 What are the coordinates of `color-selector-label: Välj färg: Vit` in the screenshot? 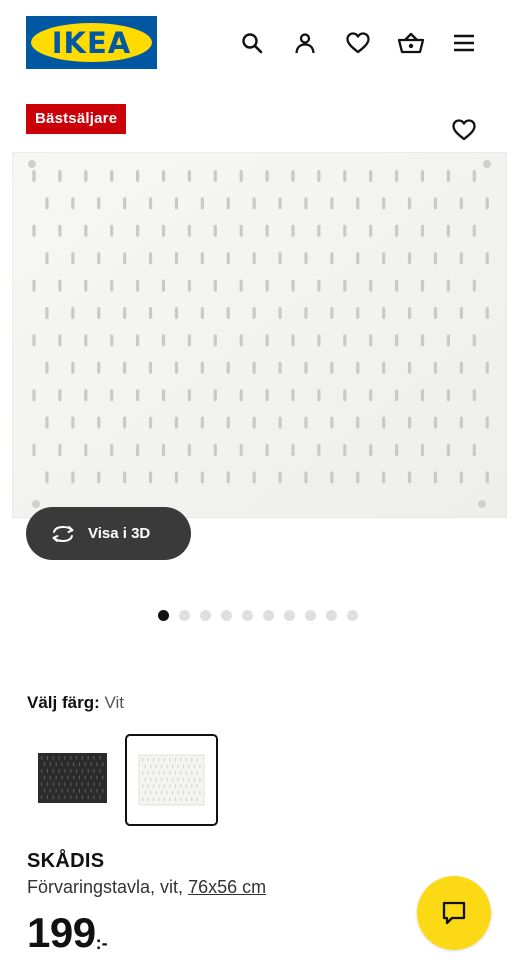 It's located at (75, 703).